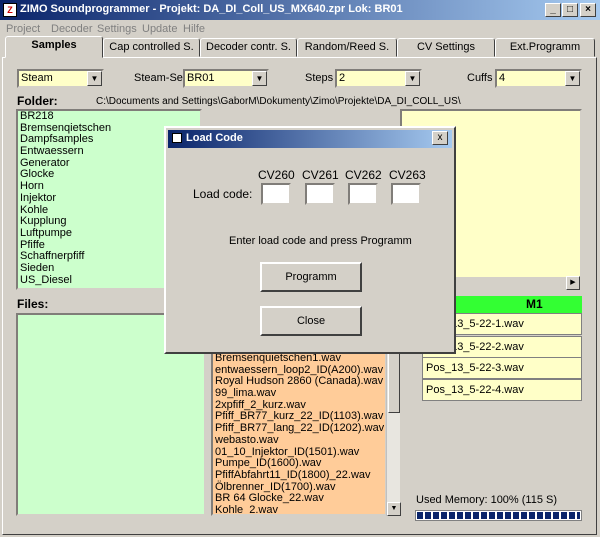 This screenshot has height=537, width=600. Describe the element at coordinates (226, 78) in the screenshot. I see `steam-set-select: BR01 ▼` at that location.